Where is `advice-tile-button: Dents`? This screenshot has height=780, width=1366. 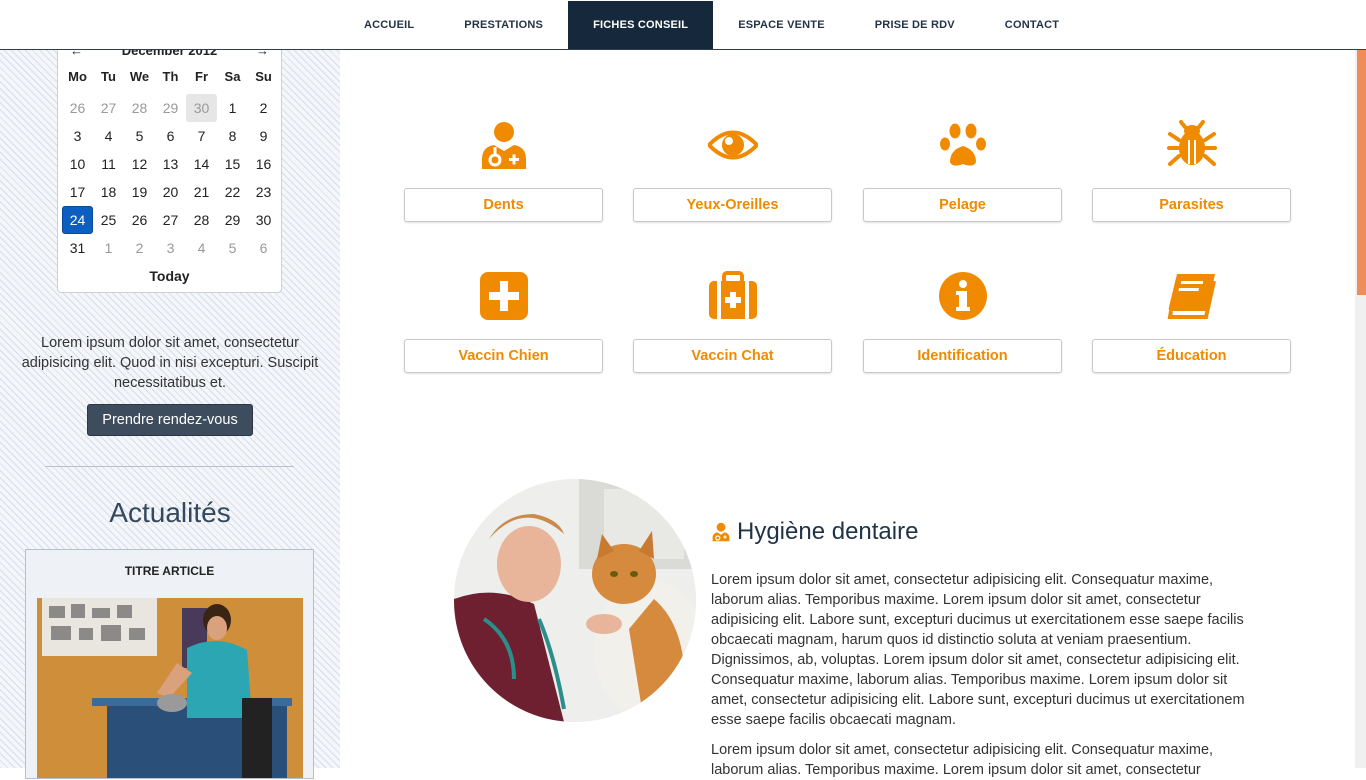 advice-tile-button: Dents is located at coordinates (503, 205).